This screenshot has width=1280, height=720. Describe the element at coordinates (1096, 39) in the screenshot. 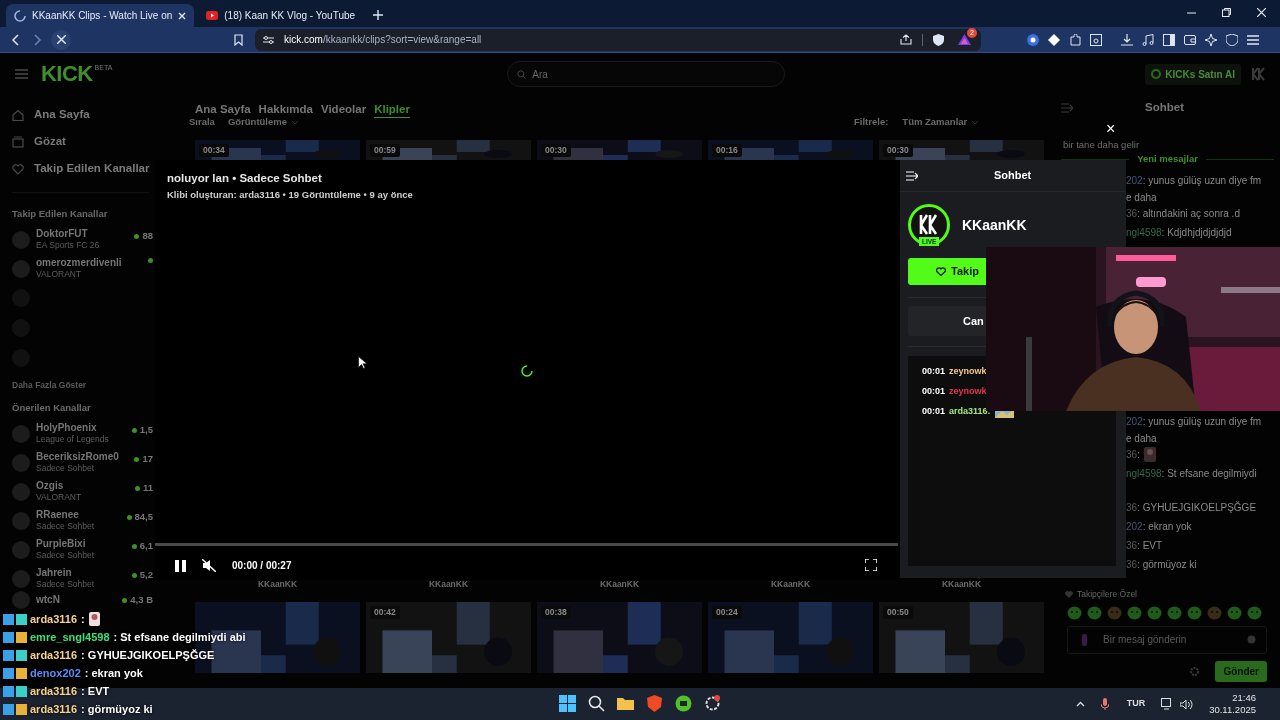

I see `window-search-icon` at that location.